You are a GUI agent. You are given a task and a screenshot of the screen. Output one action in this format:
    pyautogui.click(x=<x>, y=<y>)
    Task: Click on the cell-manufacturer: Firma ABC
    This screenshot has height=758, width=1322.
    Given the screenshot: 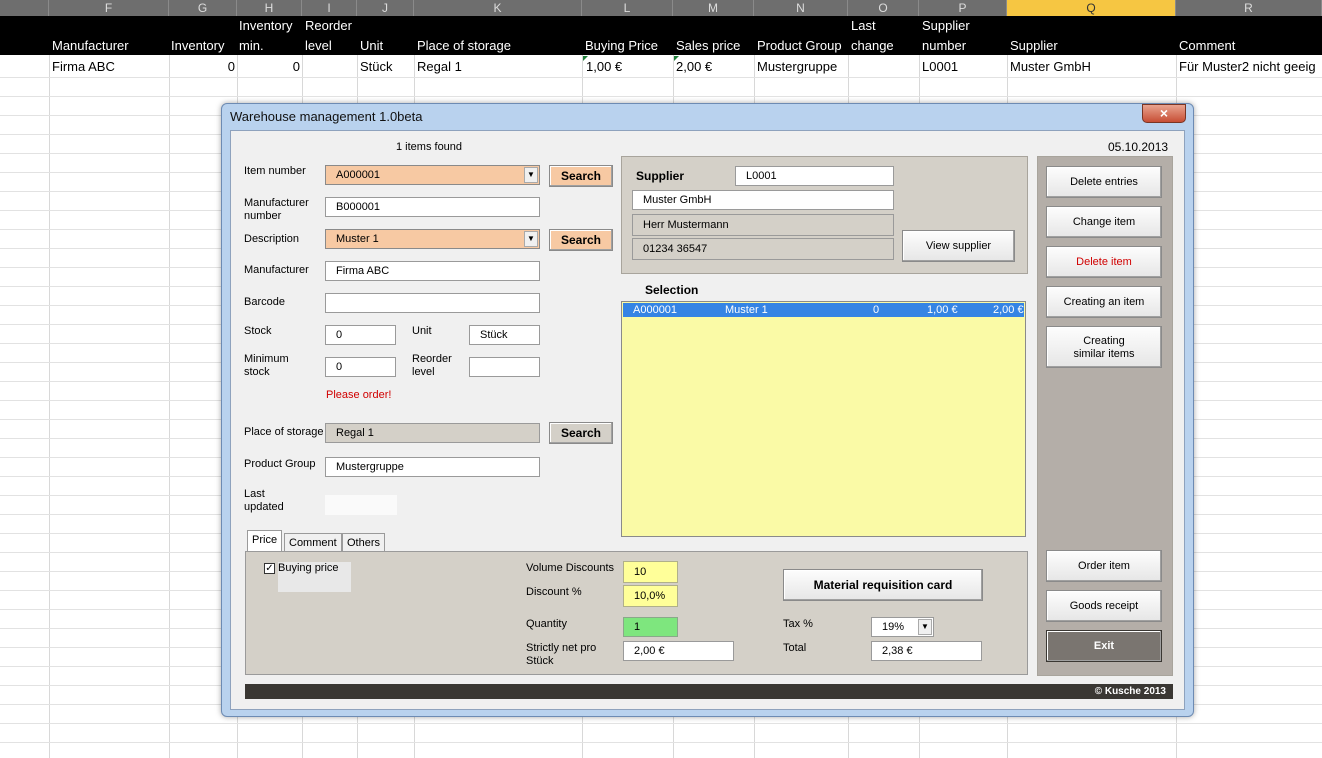 What is the action you would take?
    pyautogui.click(x=83, y=67)
    